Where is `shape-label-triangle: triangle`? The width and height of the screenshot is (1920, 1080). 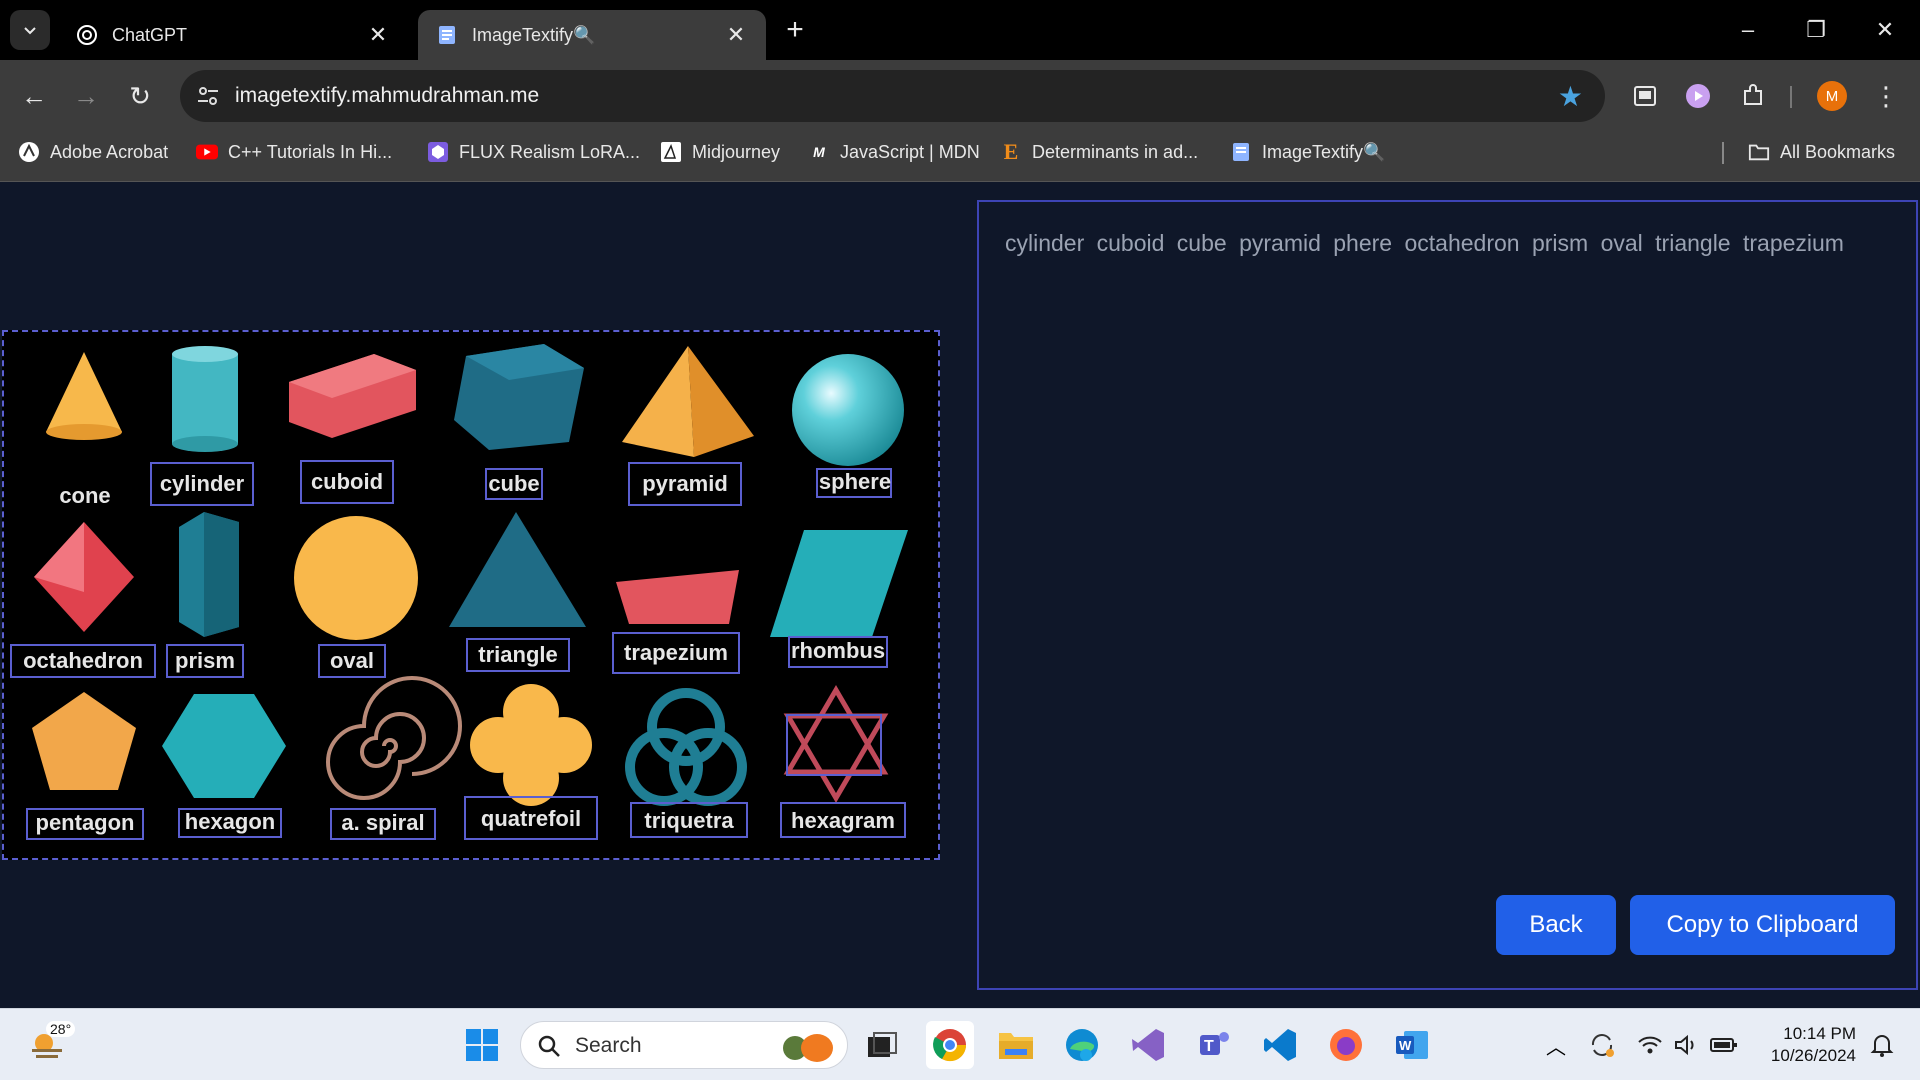
shape-label-triangle: triangle is located at coordinates (518, 654).